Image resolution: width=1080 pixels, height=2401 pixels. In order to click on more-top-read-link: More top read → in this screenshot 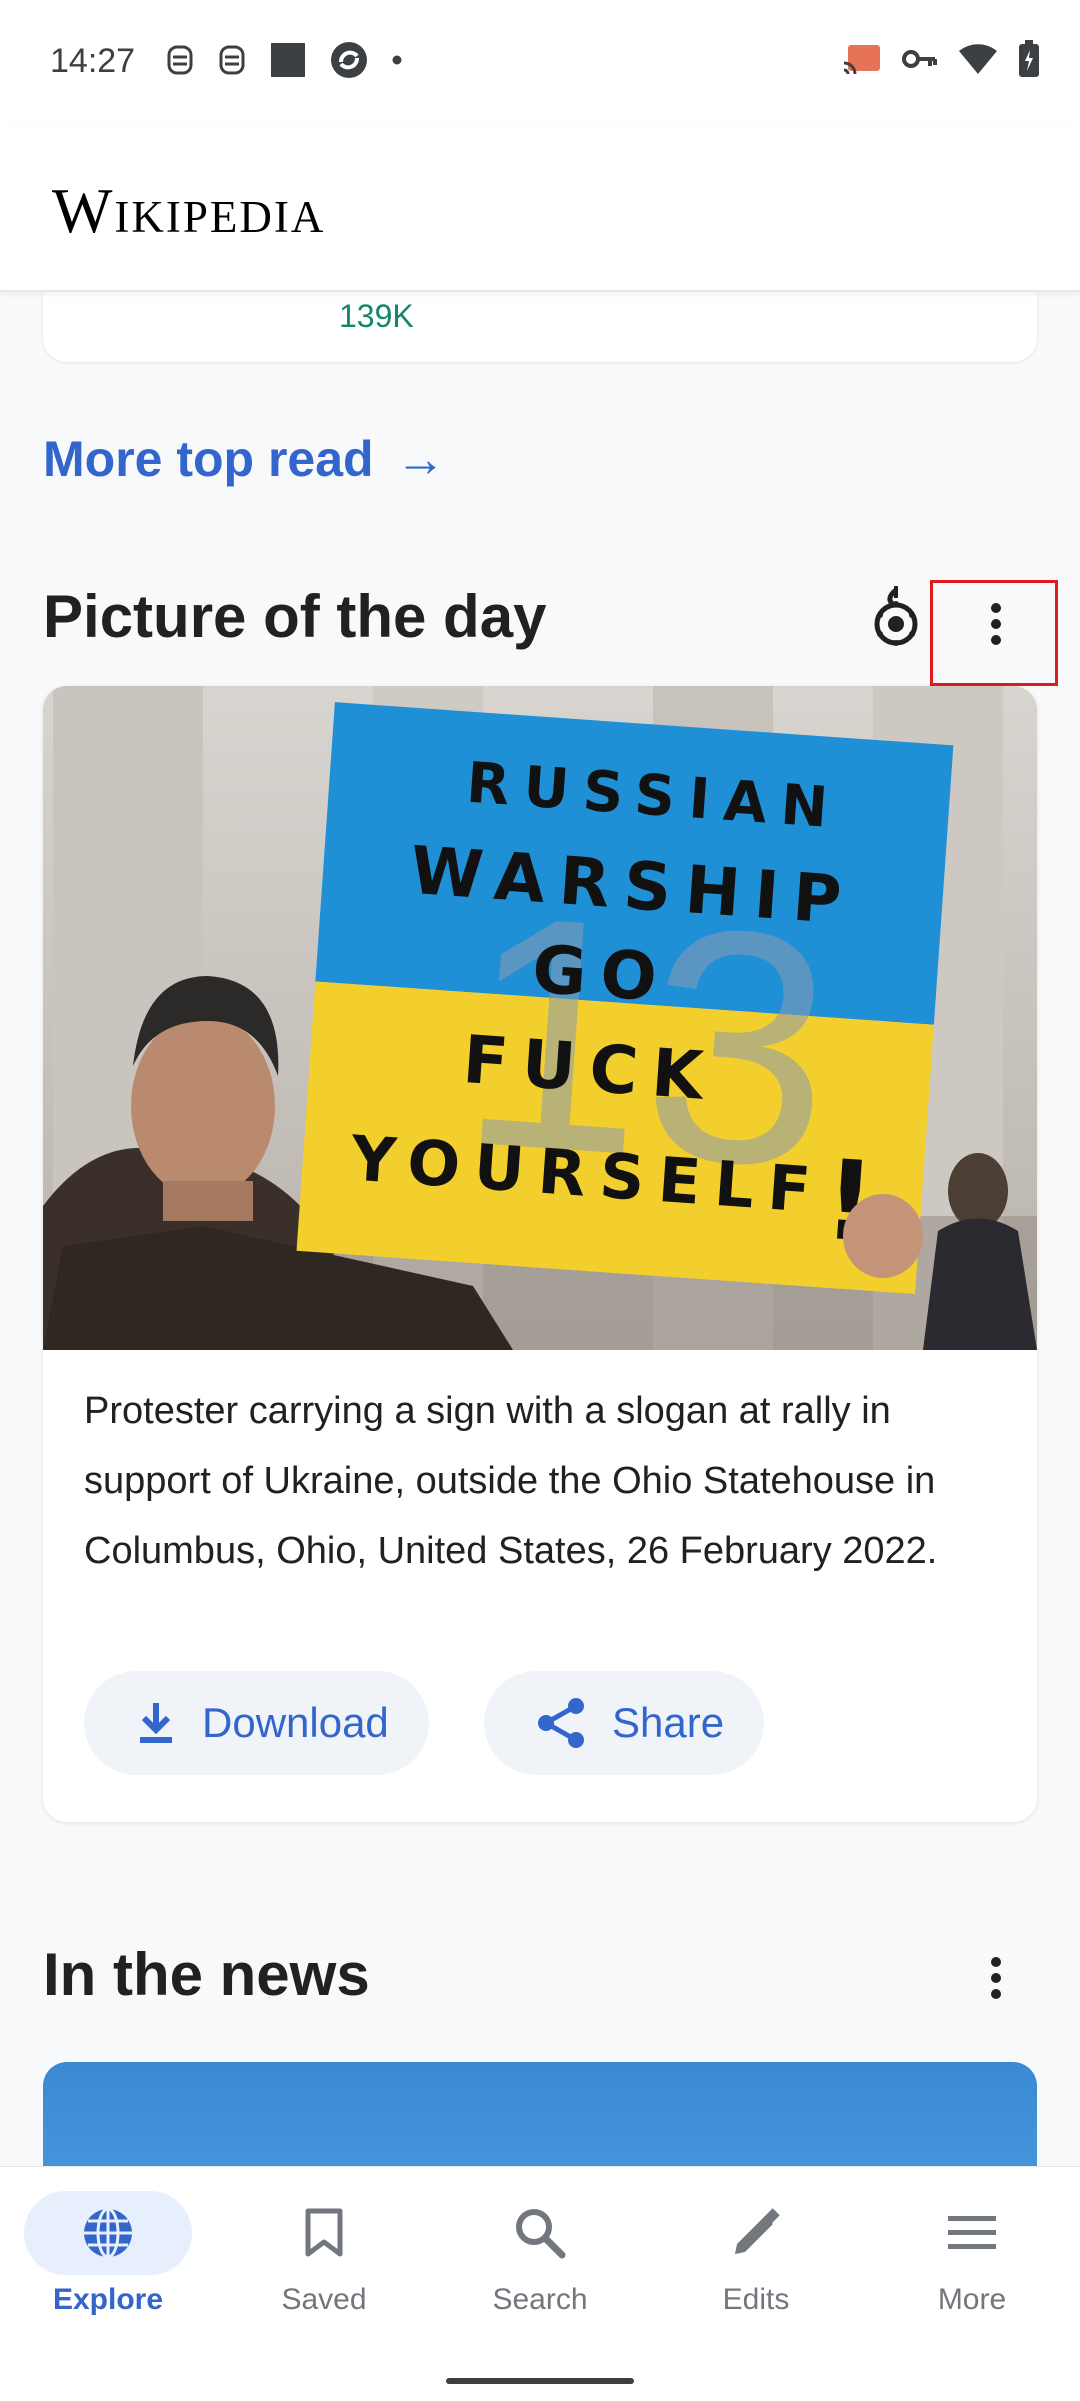, I will do `click(244, 459)`.